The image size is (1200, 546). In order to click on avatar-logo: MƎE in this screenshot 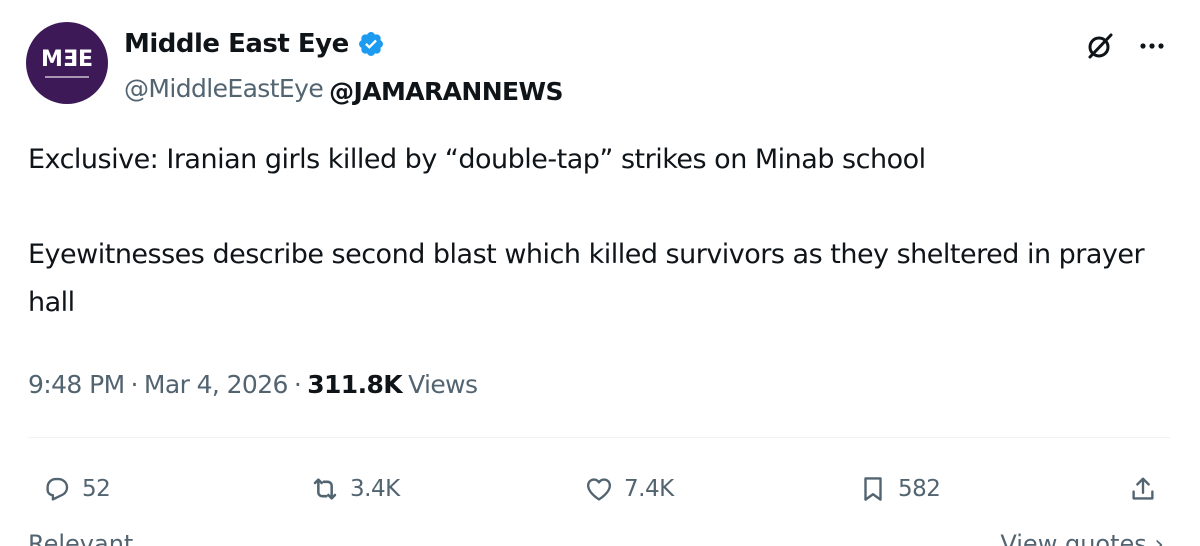, I will do `click(67, 59)`.